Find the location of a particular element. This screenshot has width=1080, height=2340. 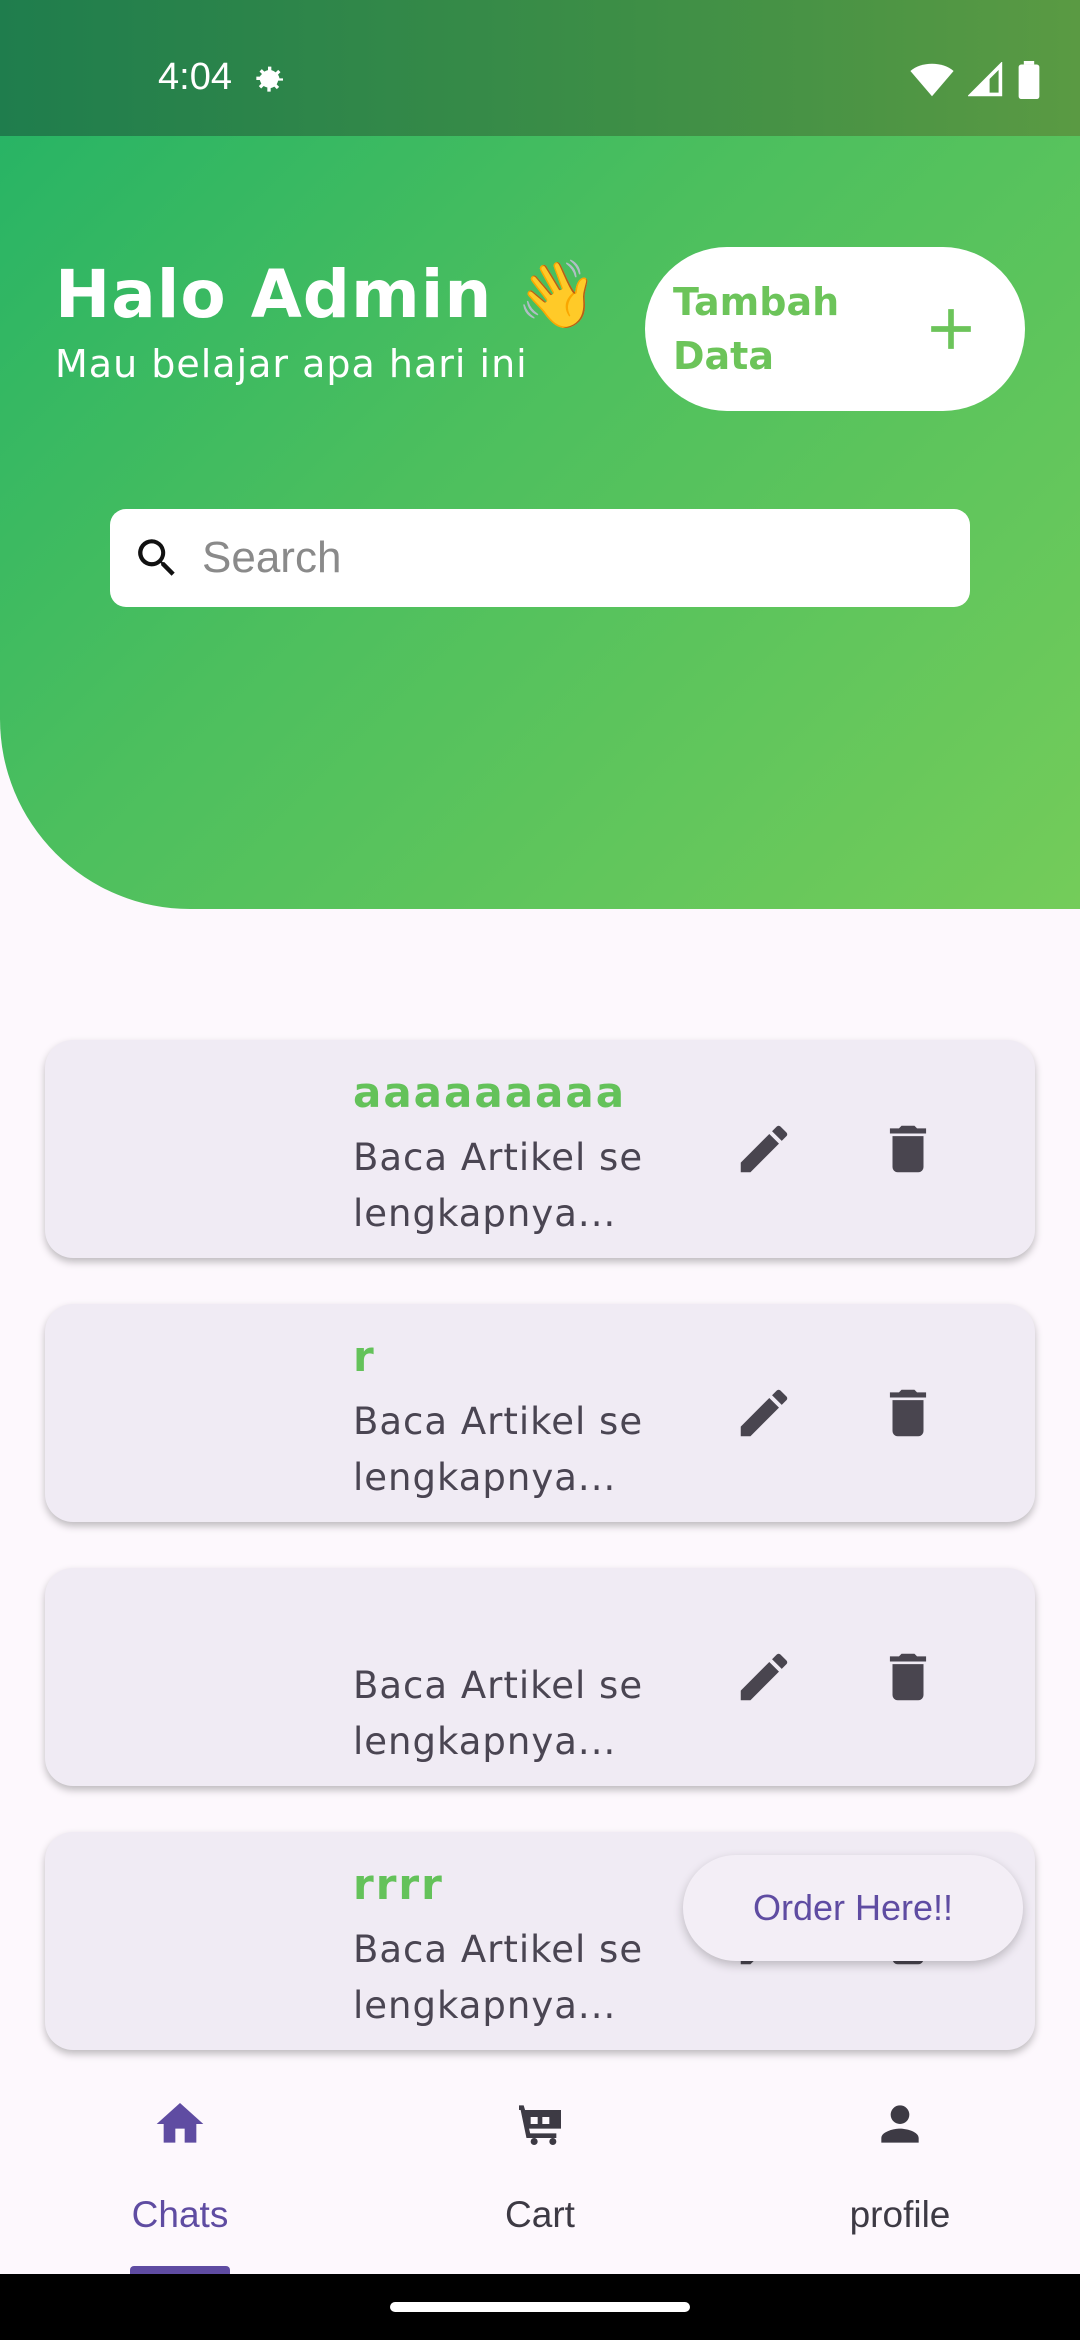

greeting-title: Halo Admin 👋 is located at coordinates (327, 294).